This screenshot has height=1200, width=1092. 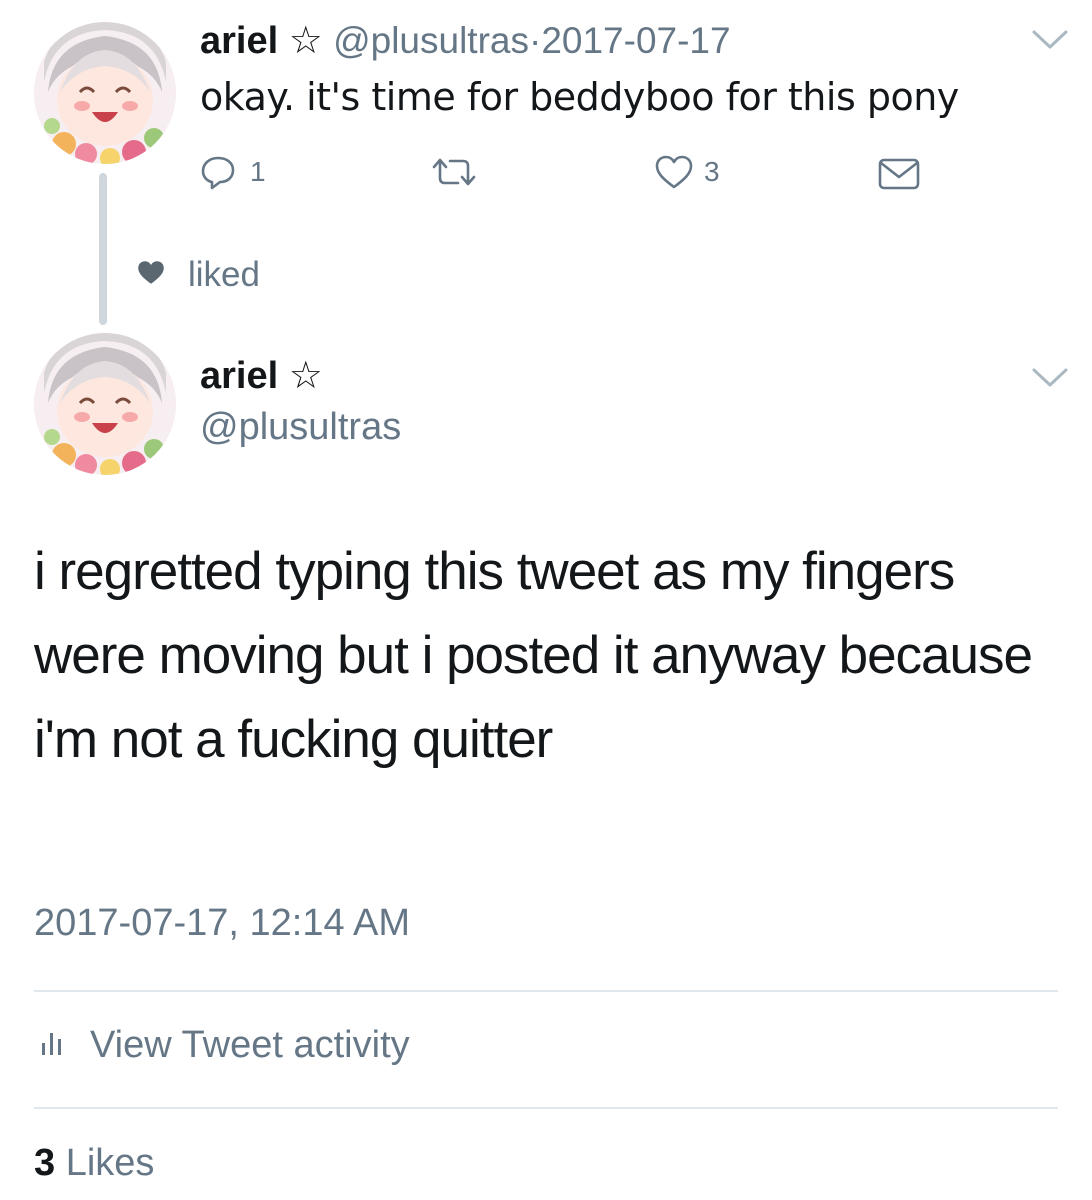 What do you see at coordinates (712, 171) in the screenshot?
I see `like-count: 3` at bounding box center [712, 171].